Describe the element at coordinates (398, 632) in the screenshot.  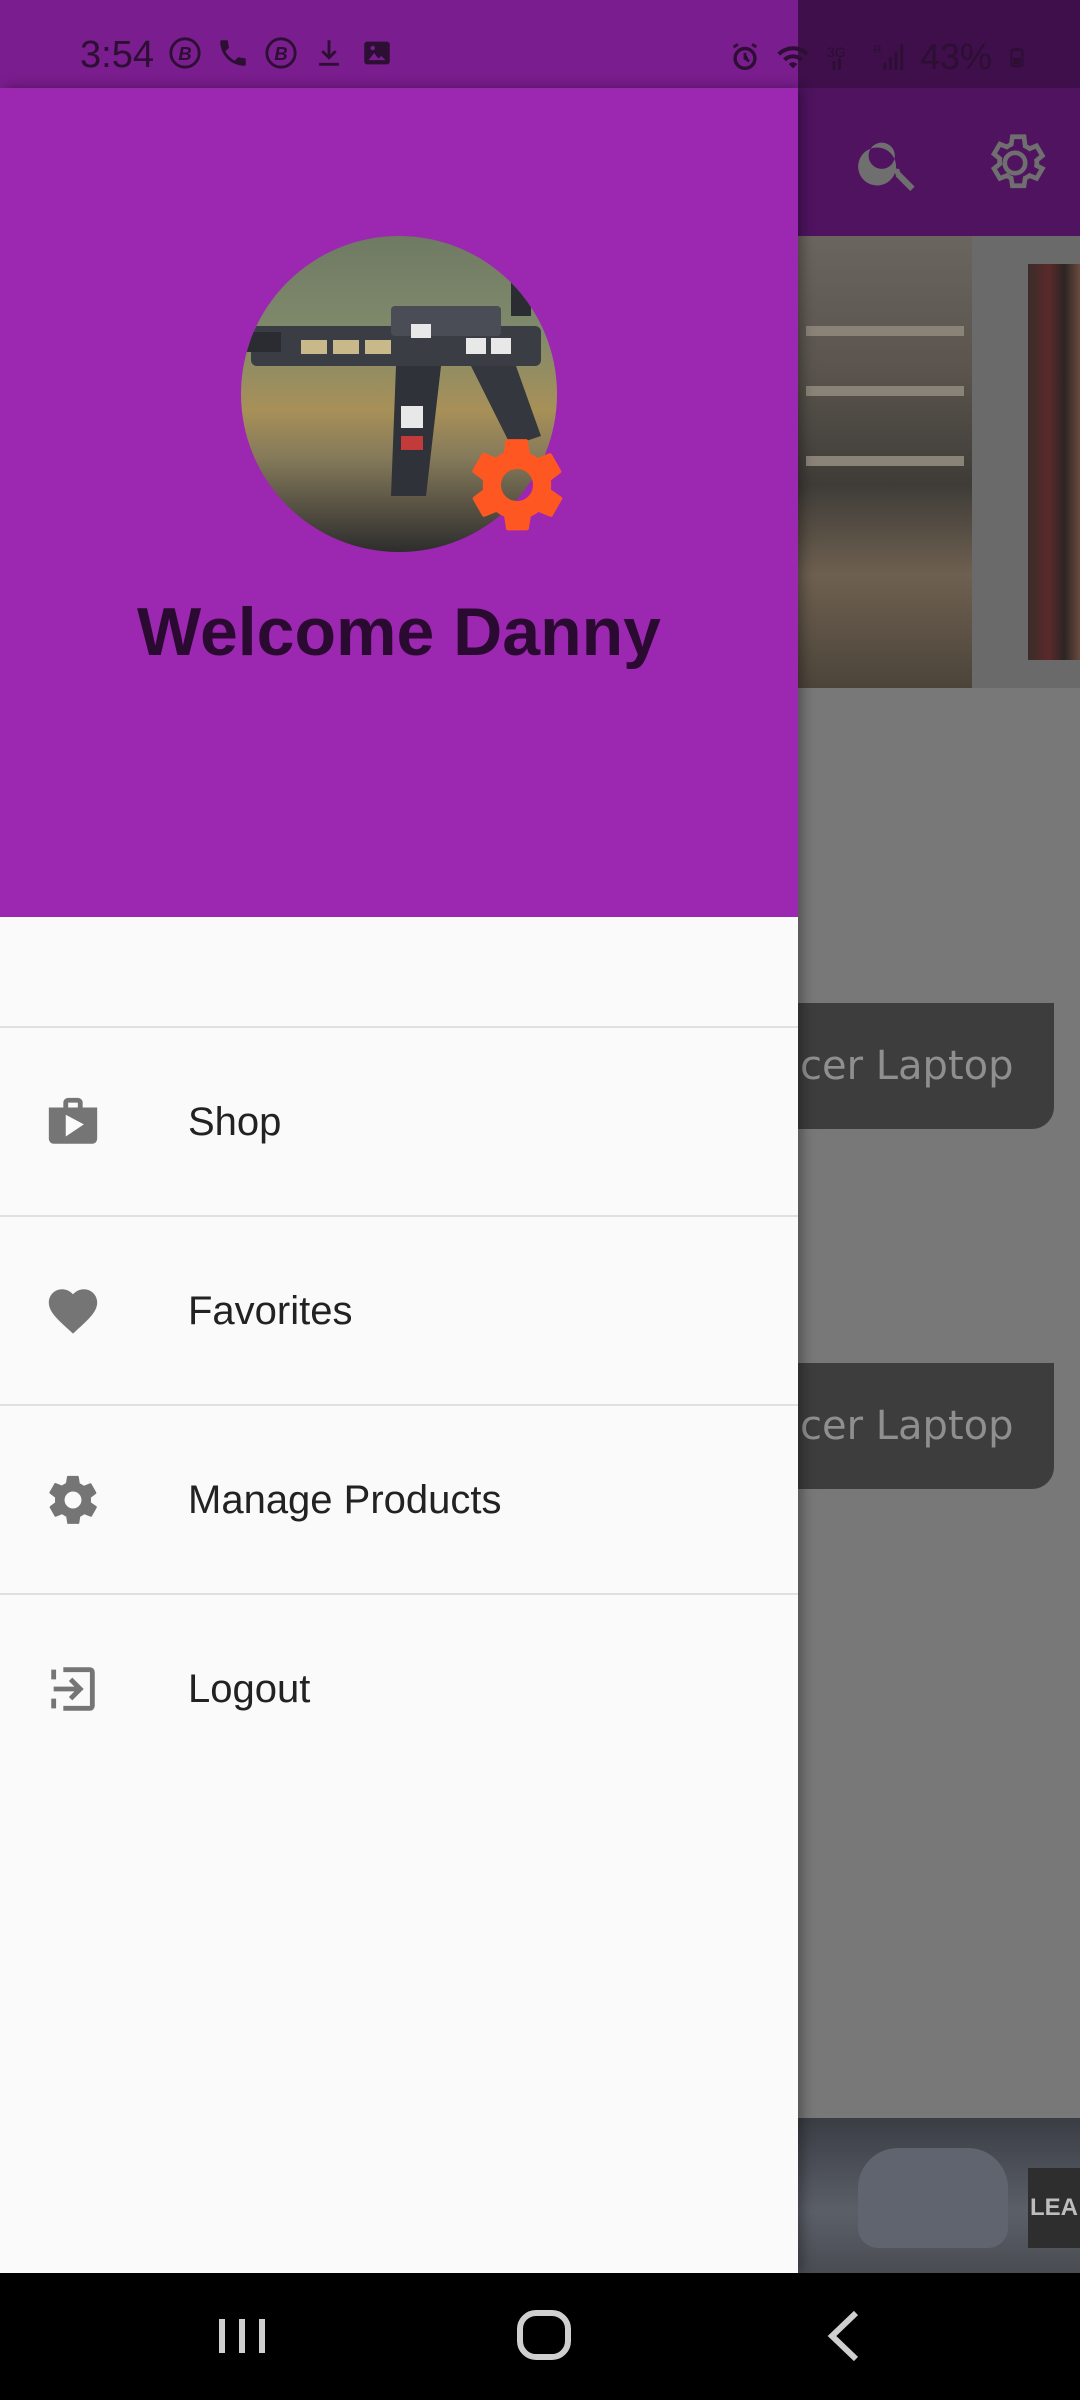
I see `welcome-title: Welcome Danny` at that location.